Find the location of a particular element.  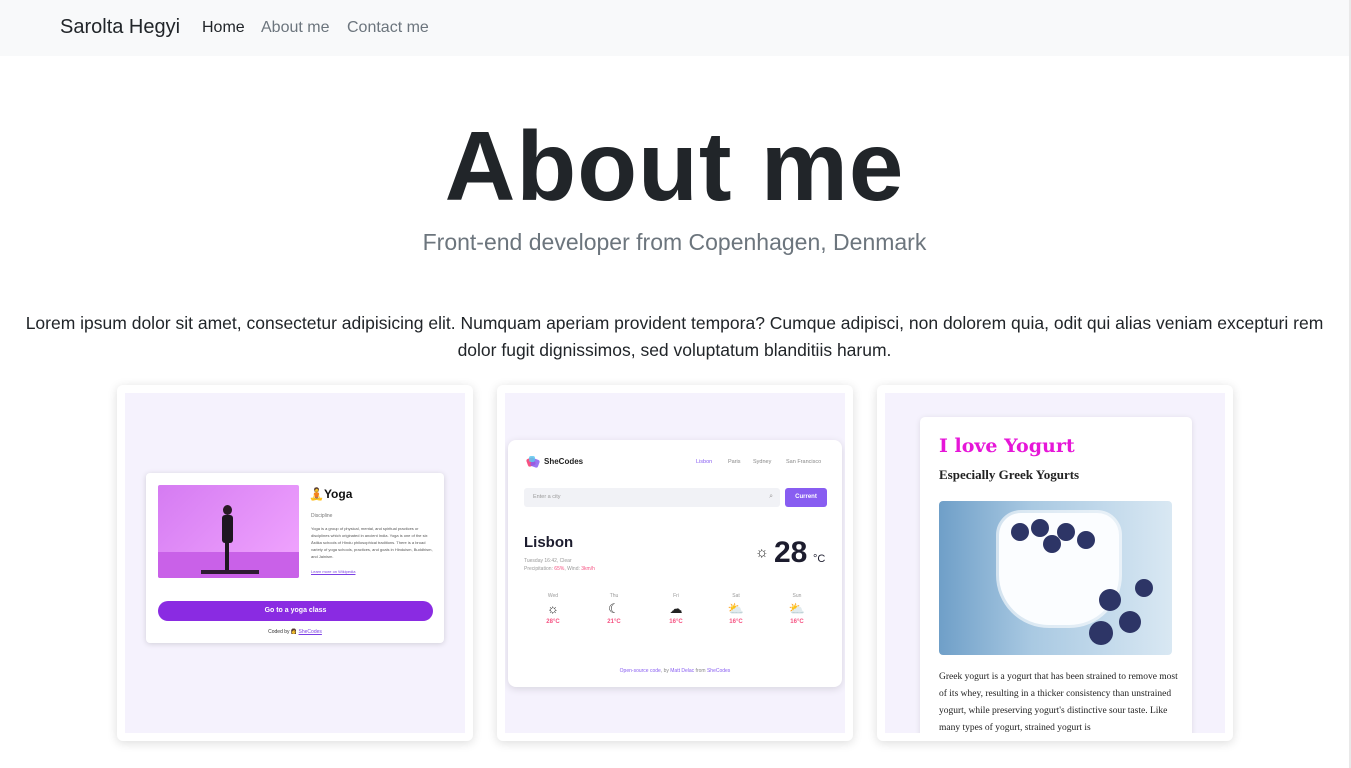

moon-icon: ☾ is located at coordinates (614, 608).